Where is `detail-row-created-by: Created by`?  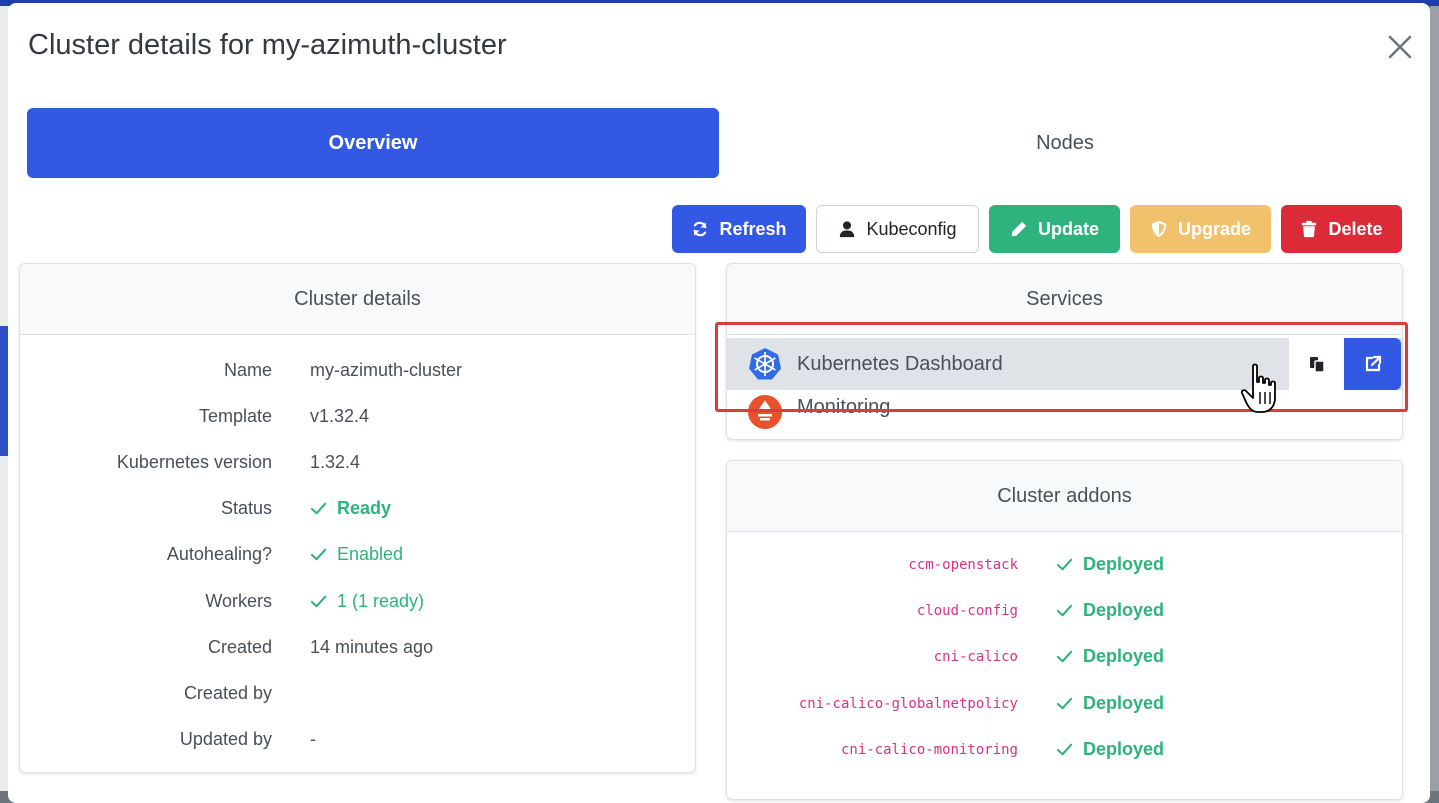 detail-row-created-by: Created by is located at coordinates (358, 695).